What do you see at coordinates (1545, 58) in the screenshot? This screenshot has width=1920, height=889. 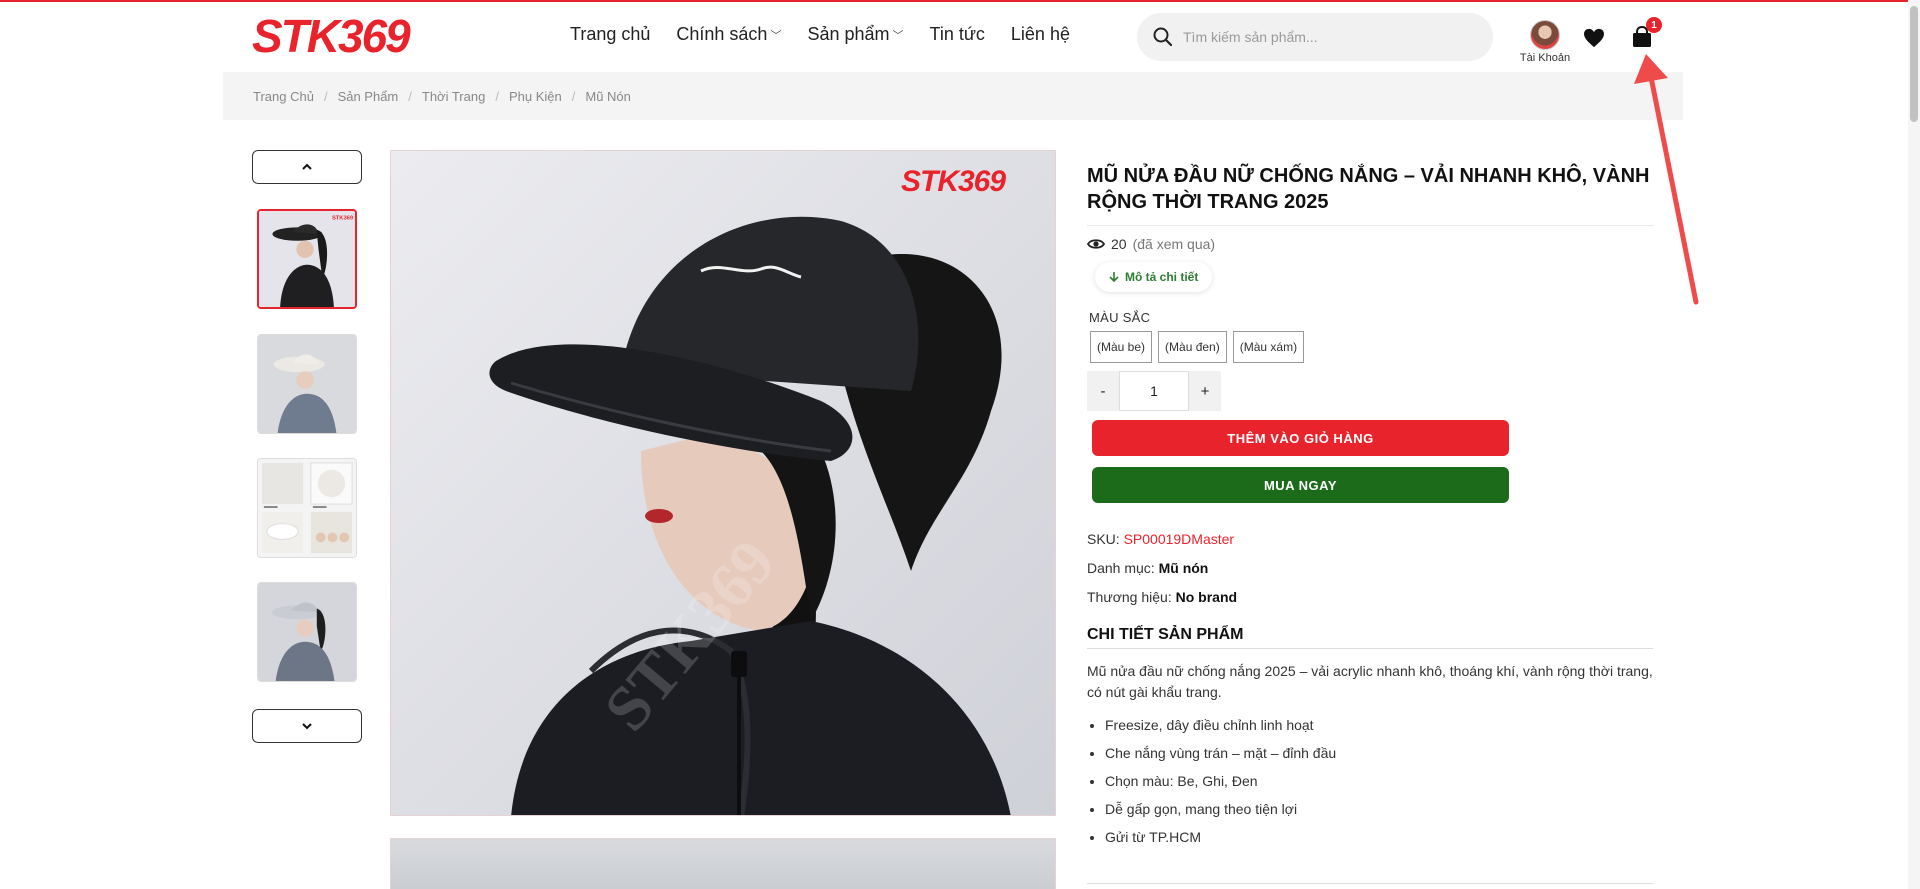 I see `account-label: Tài Khoản` at bounding box center [1545, 58].